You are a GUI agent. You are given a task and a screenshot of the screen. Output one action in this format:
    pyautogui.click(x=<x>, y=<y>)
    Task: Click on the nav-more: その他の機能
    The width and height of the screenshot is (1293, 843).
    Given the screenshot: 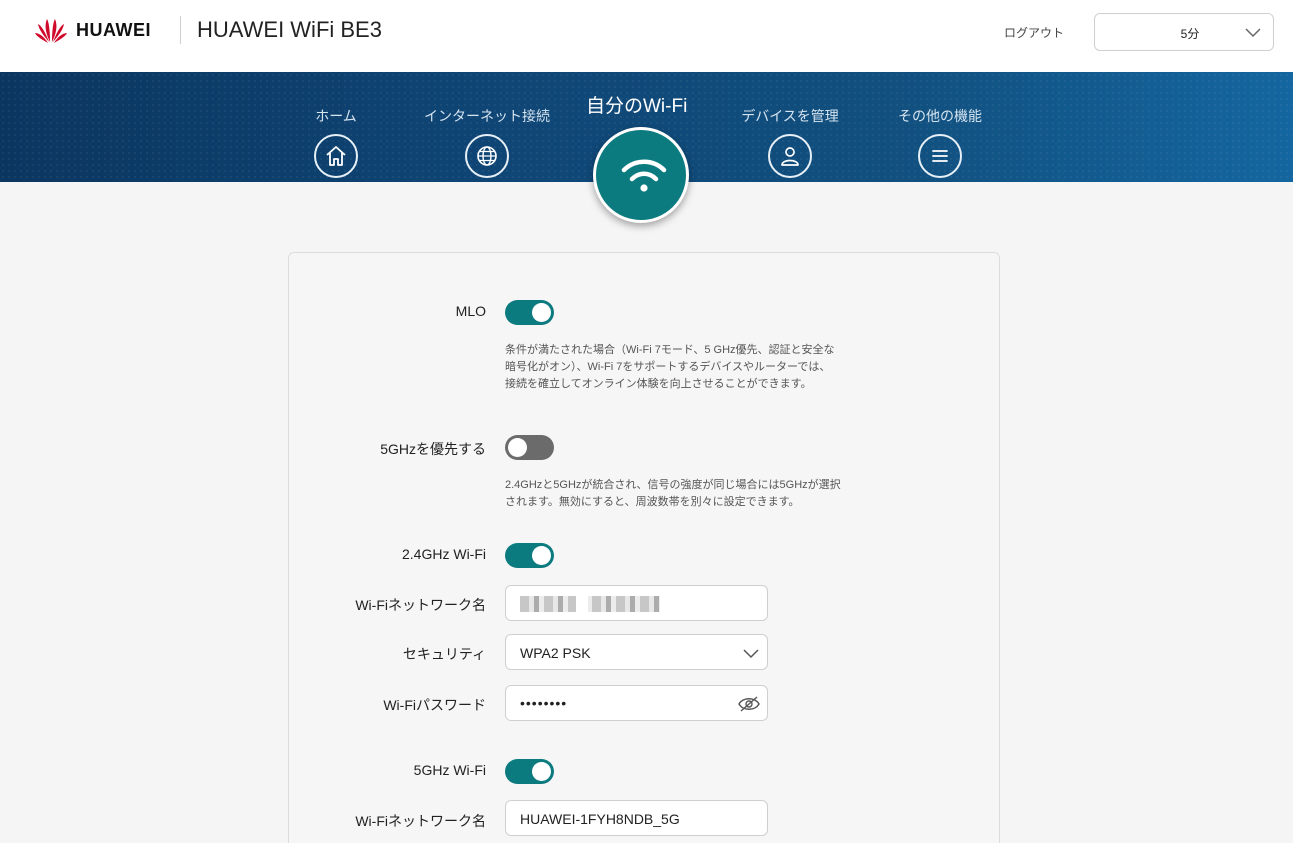 What is the action you would take?
    pyautogui.click(x=940, y=142)
    